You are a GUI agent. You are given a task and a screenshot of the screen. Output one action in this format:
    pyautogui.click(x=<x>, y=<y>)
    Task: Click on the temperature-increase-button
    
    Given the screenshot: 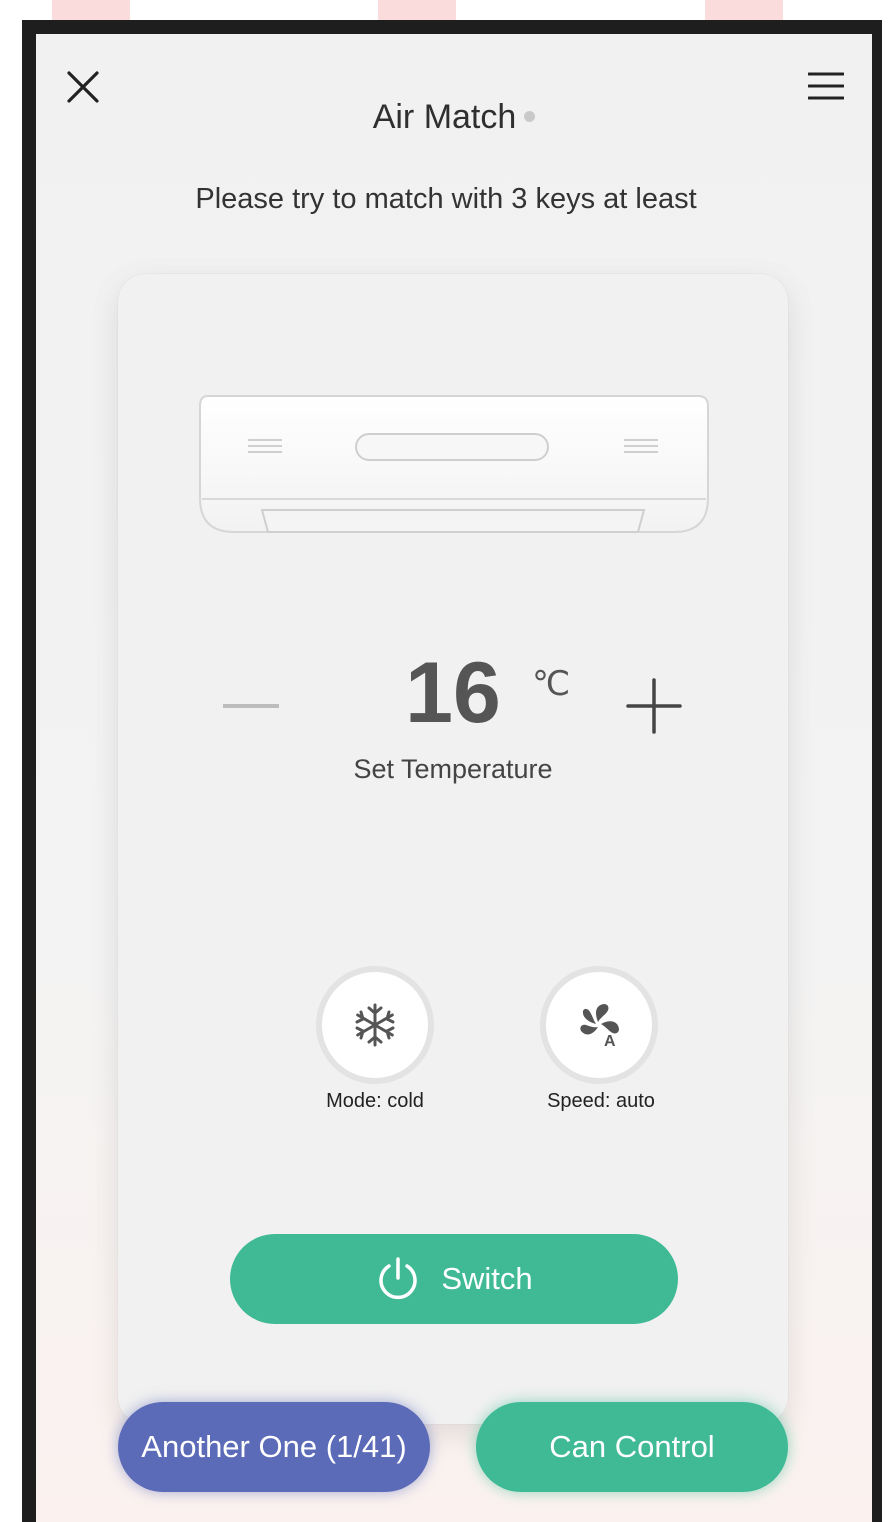 What is the action you would take?
    pyautogui.click(x=654, y=708)
    